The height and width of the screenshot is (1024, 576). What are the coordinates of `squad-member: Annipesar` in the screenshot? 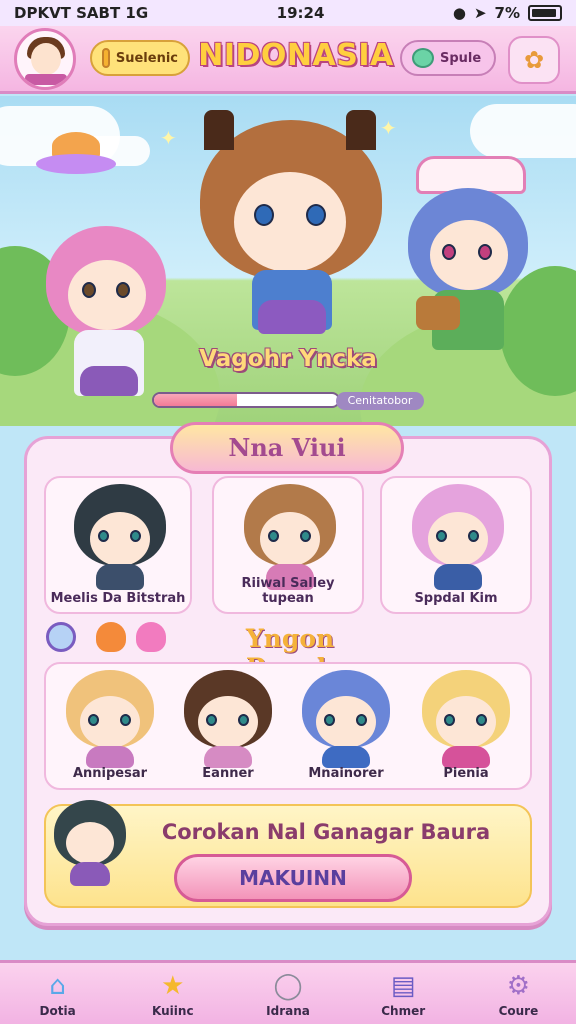 It's located at (110, 727).